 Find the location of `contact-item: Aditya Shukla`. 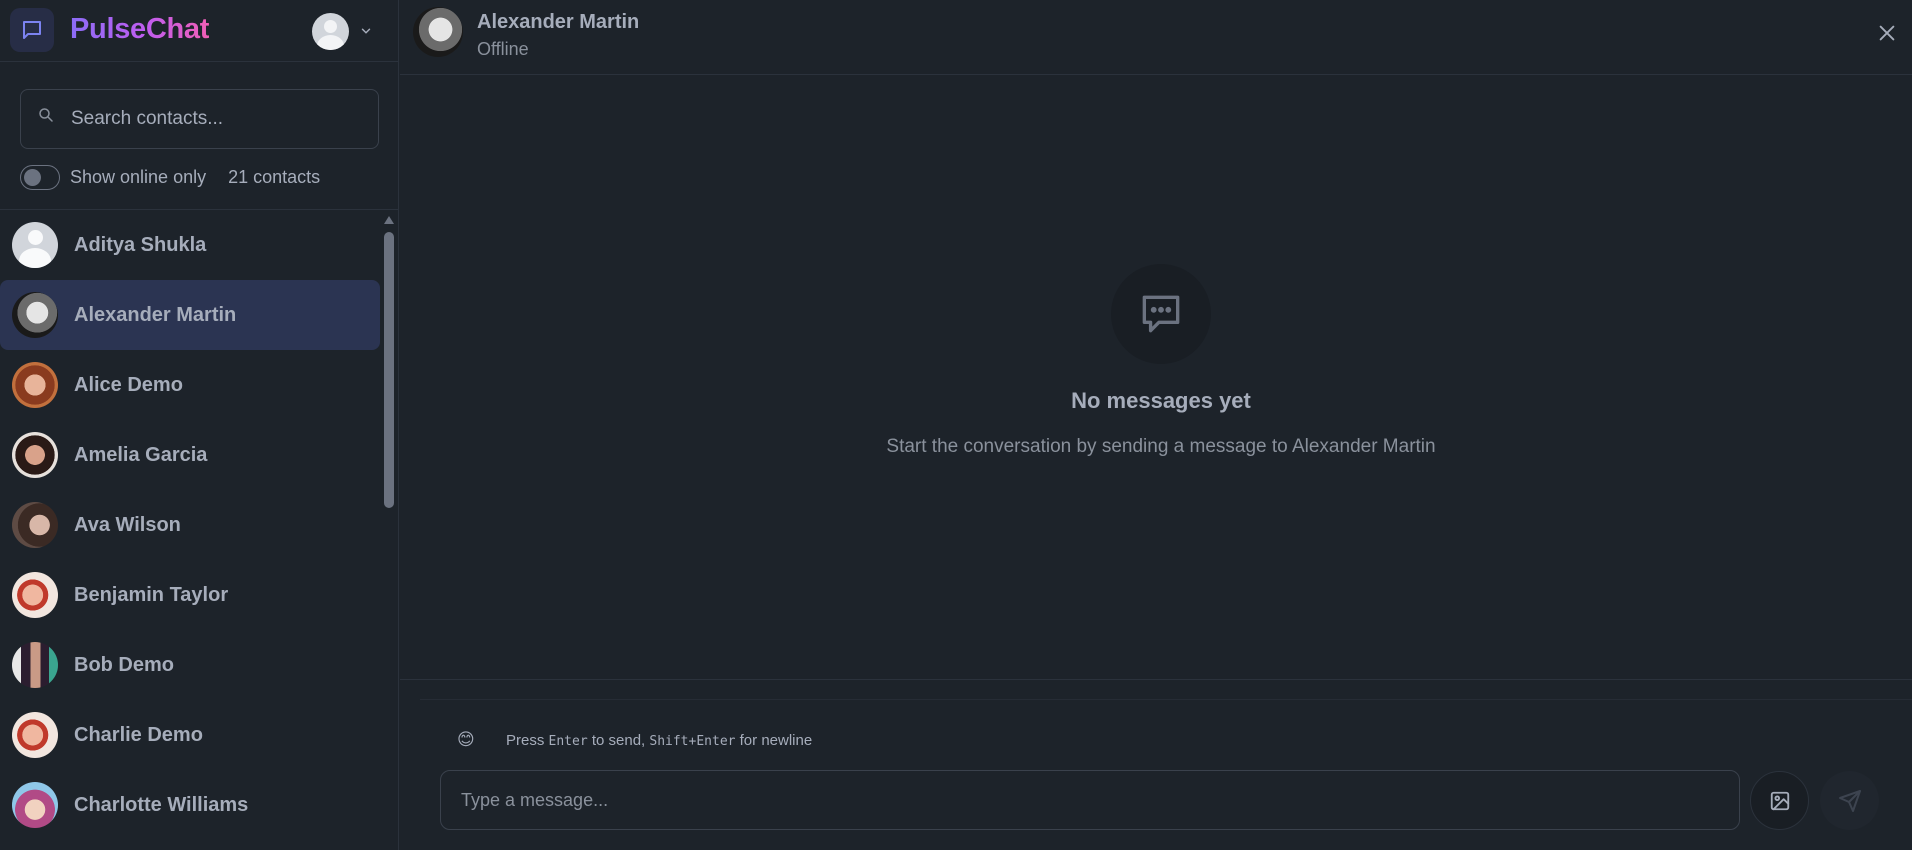

contact-item: Aditya Shukla is located at coordinates (190, 245).